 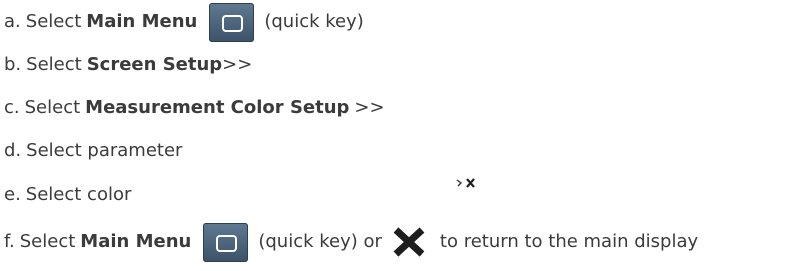 What do you see at coordinates (13, 64) in the screenshot?
I see `step-letter: b.` at bounding box center [13, 64].